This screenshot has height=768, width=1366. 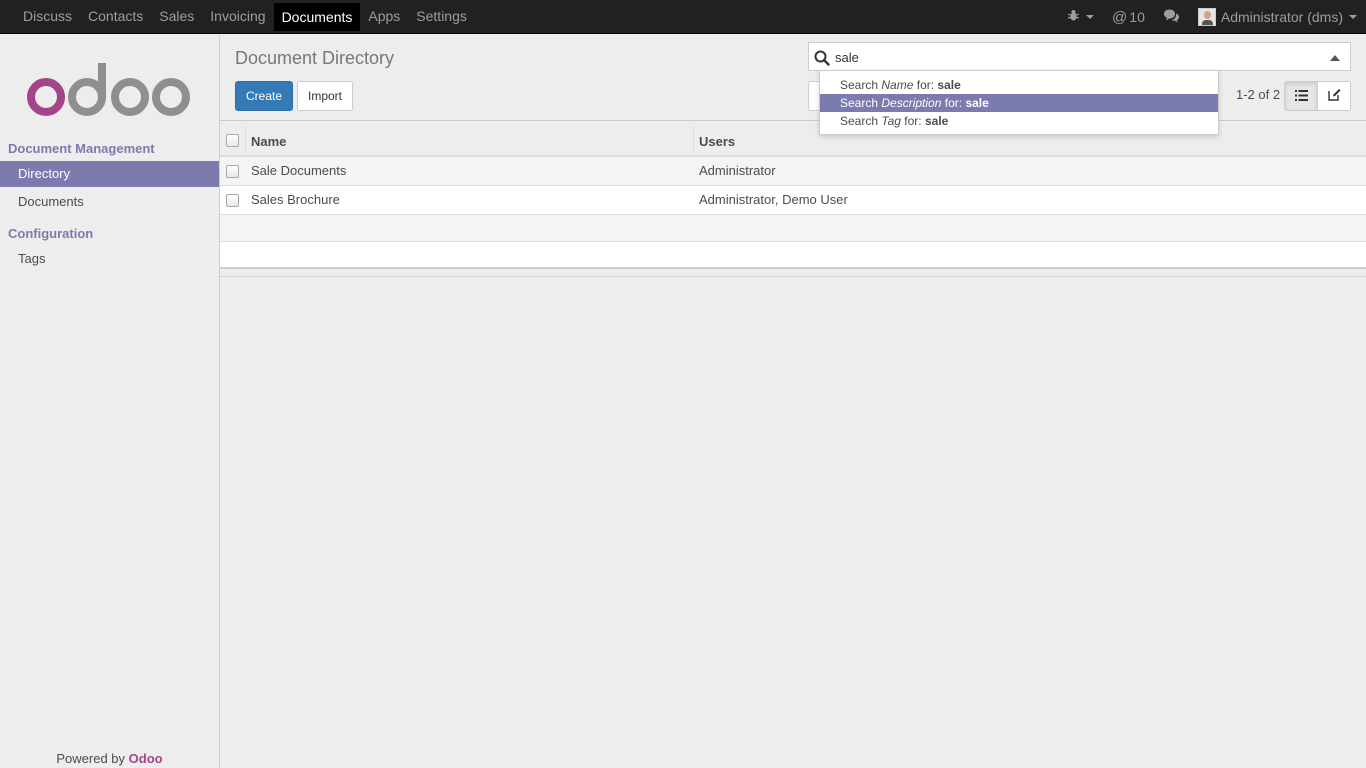 What do you see at coordinates (299, 170) in the screenshot?
I see `cell-name: Sale Documents` at bounding box center [299, 170].